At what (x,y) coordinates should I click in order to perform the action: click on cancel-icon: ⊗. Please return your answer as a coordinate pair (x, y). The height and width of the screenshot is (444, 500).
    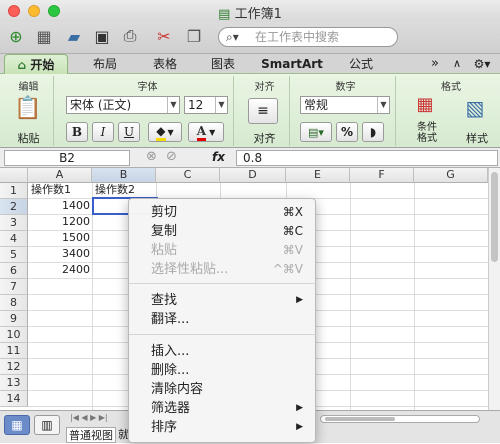
    Looking at the image, I should click on (151, 156).